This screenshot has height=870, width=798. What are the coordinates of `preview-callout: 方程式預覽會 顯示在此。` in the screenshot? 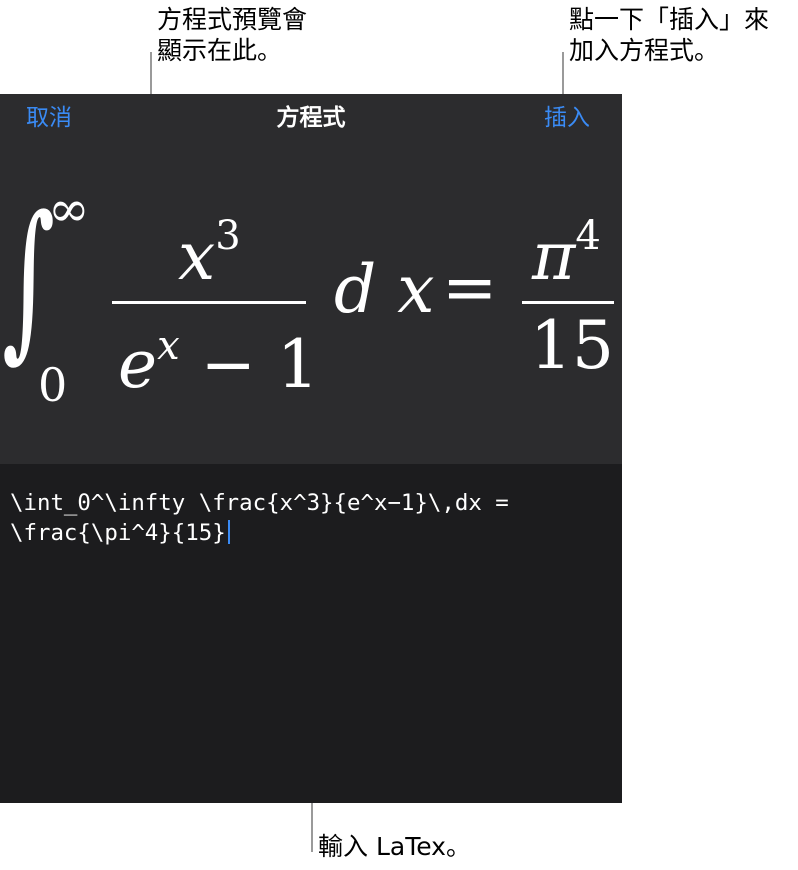 It's located at (232, 35).